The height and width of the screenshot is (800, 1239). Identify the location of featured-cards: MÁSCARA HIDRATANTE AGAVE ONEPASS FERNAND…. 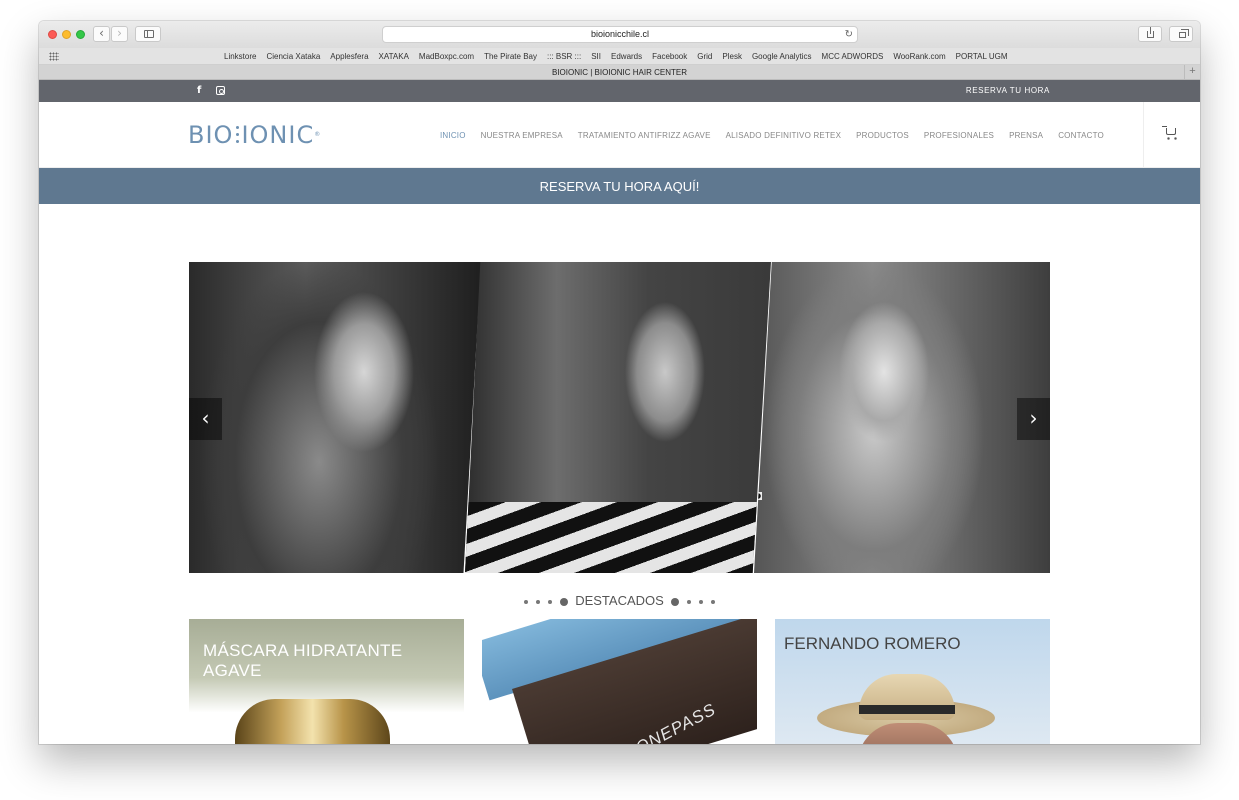
(619, 681).